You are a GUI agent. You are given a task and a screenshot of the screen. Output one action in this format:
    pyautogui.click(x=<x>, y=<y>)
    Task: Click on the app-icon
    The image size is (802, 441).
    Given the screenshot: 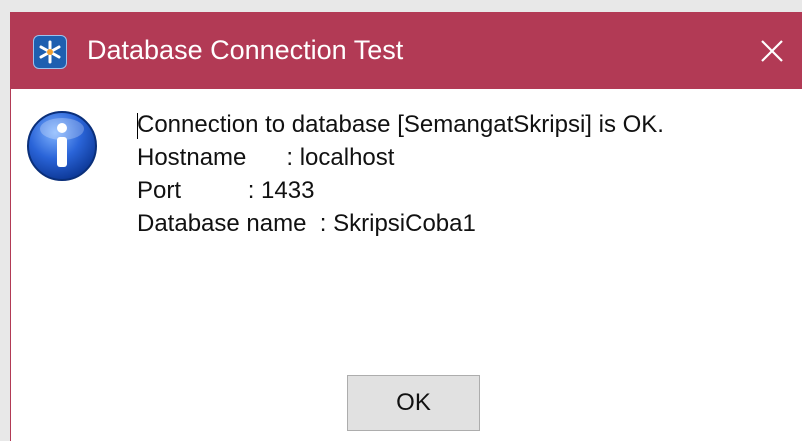 What is the action you would take?
    pyautogui.click(x=50, y=52)
    